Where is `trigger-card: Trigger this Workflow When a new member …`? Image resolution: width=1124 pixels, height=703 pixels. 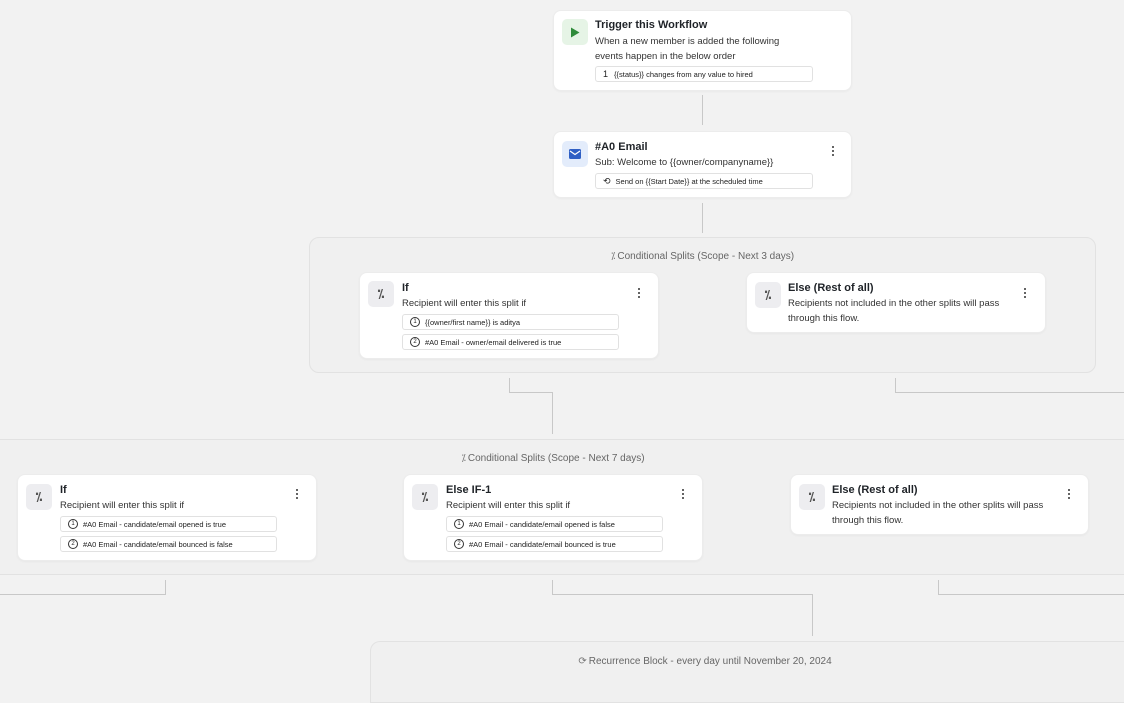
trigger-card: Trigger this Workflow When a new member … is located at coordinates (702, 50).